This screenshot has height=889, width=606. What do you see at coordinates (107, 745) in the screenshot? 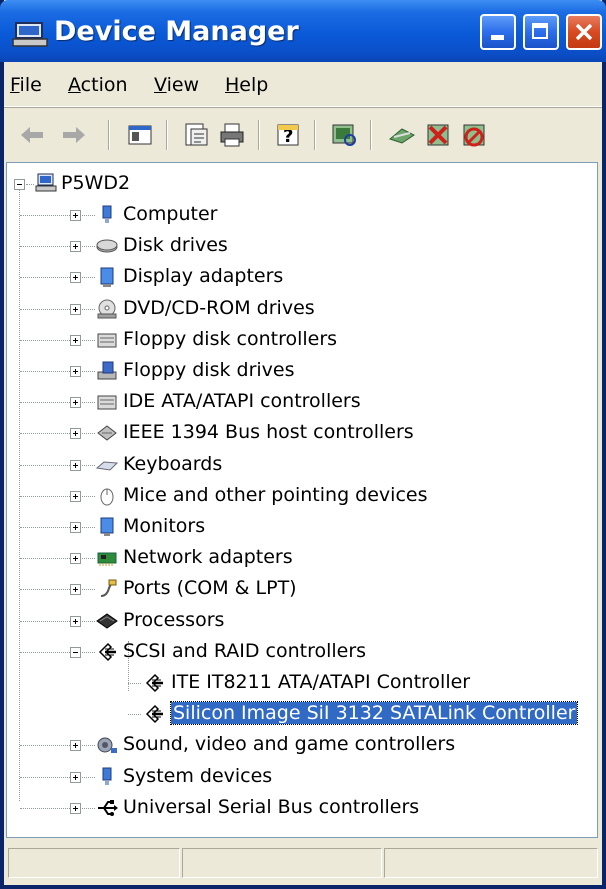
I see `sound-icon` at bounding box center [107, 745].